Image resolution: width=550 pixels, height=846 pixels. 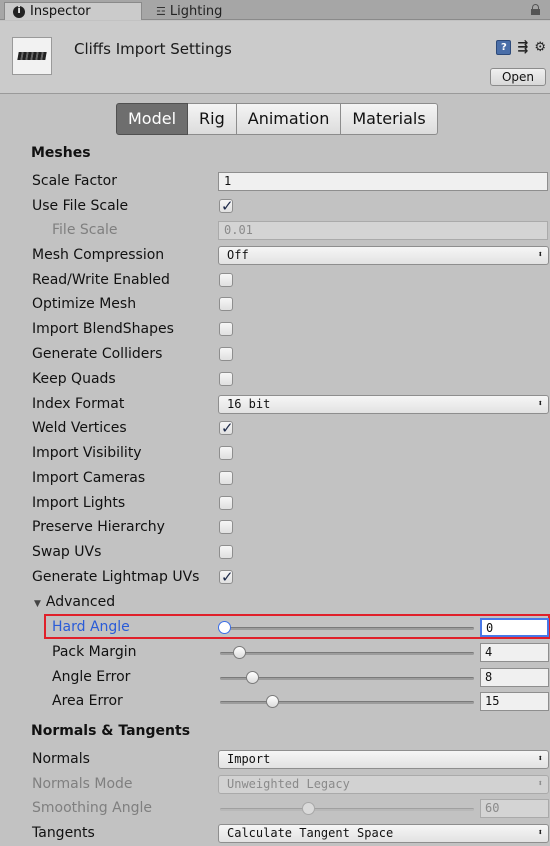 I want to click on import-cameras-label: Import Cameras, so click(x=89, y=478).